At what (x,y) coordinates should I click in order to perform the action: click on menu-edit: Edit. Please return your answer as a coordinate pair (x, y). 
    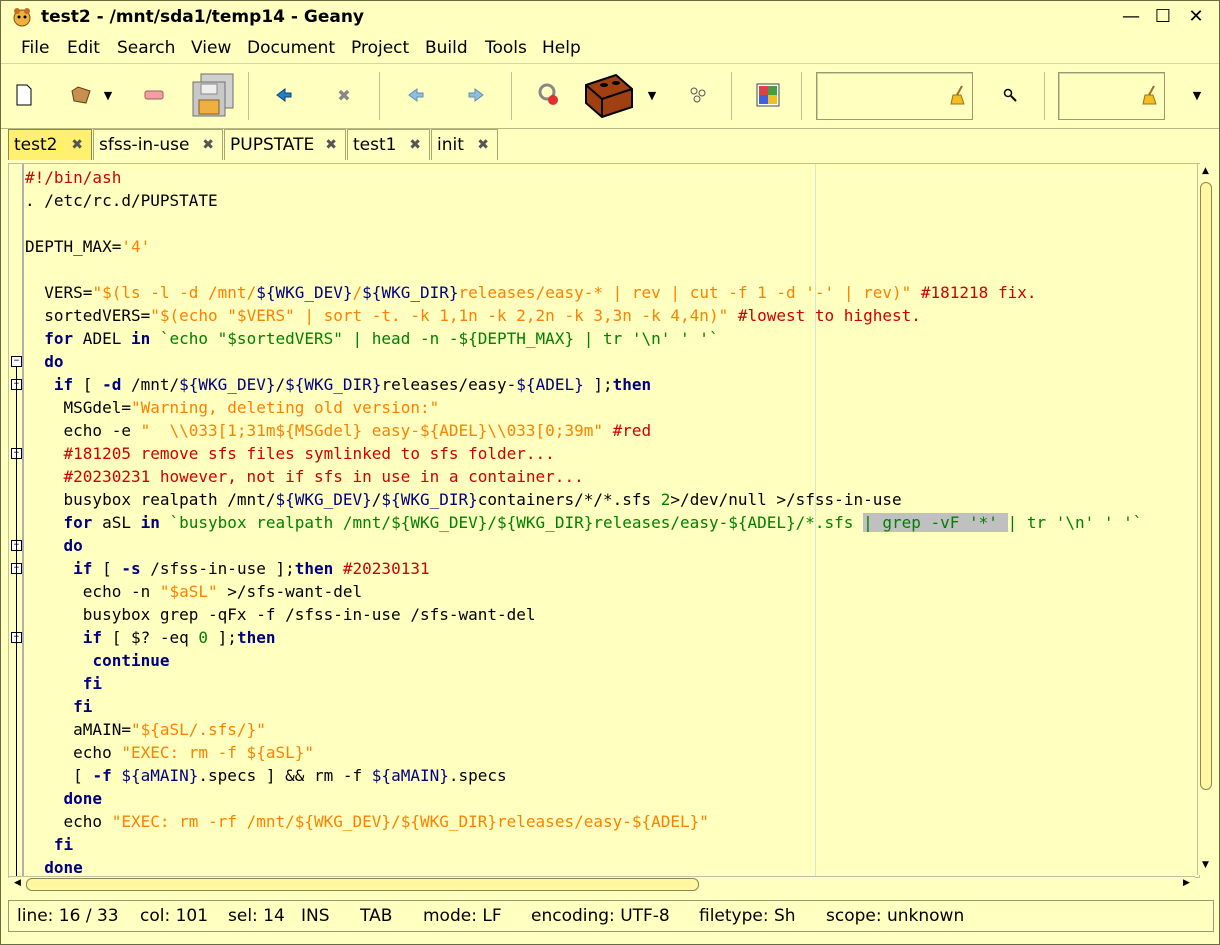
    Looking at the image, I should click on (83, 48).